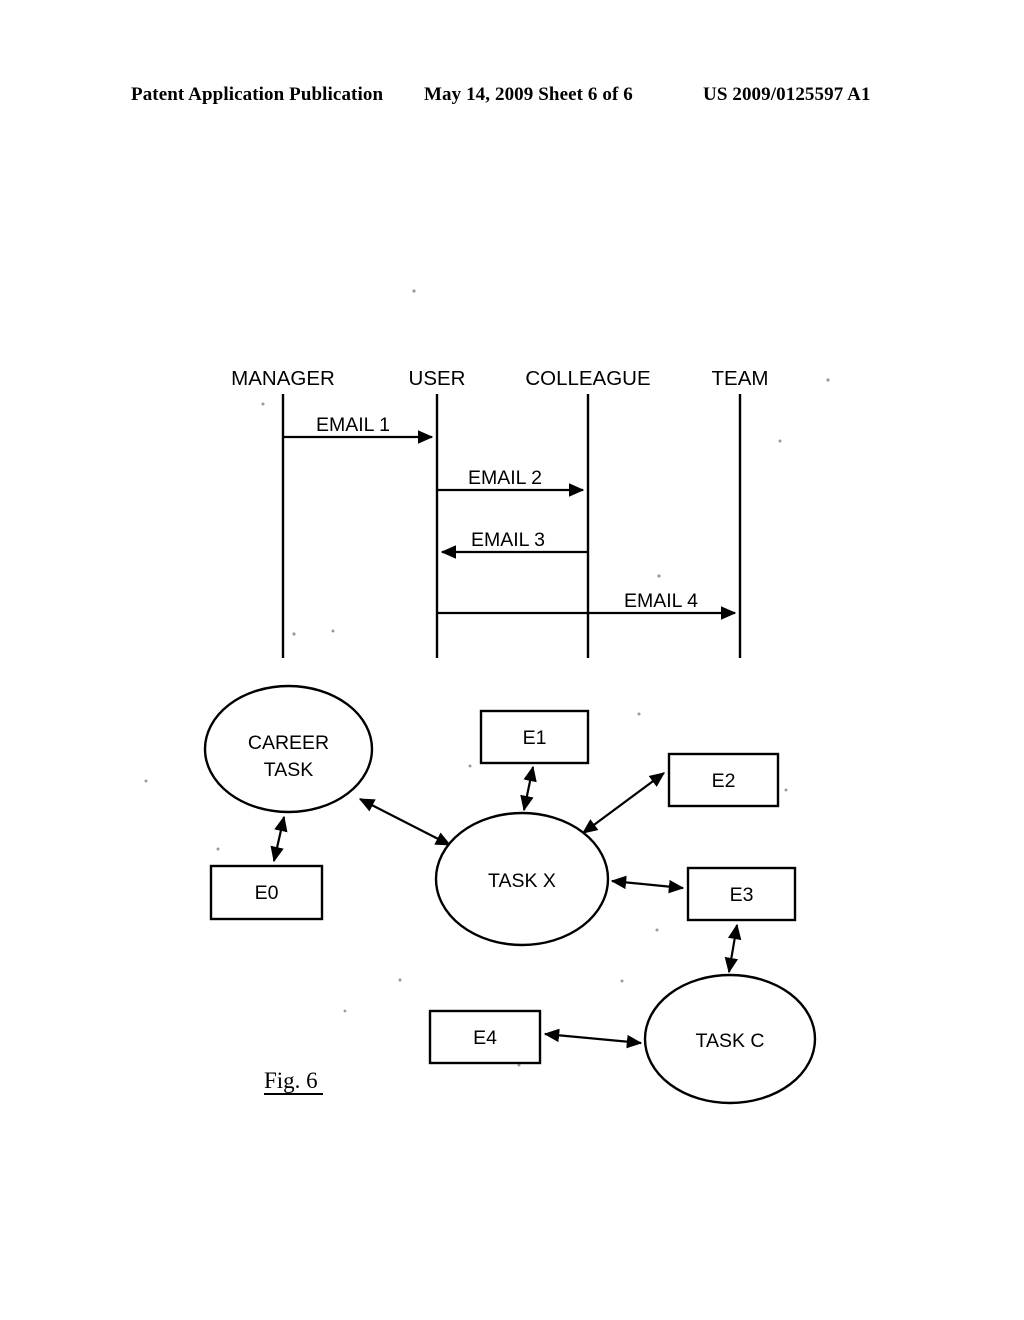 The height and width of the screenshot is (1320, 1024). I want to click on node-e0-label: E0, so click(267, 893).